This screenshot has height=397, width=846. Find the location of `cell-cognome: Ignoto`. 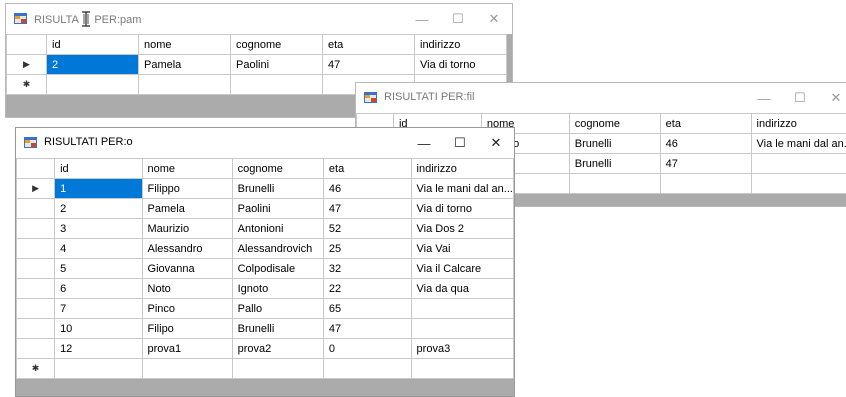

cell-cognome: Ignoto is located at coordinates (277, 289).